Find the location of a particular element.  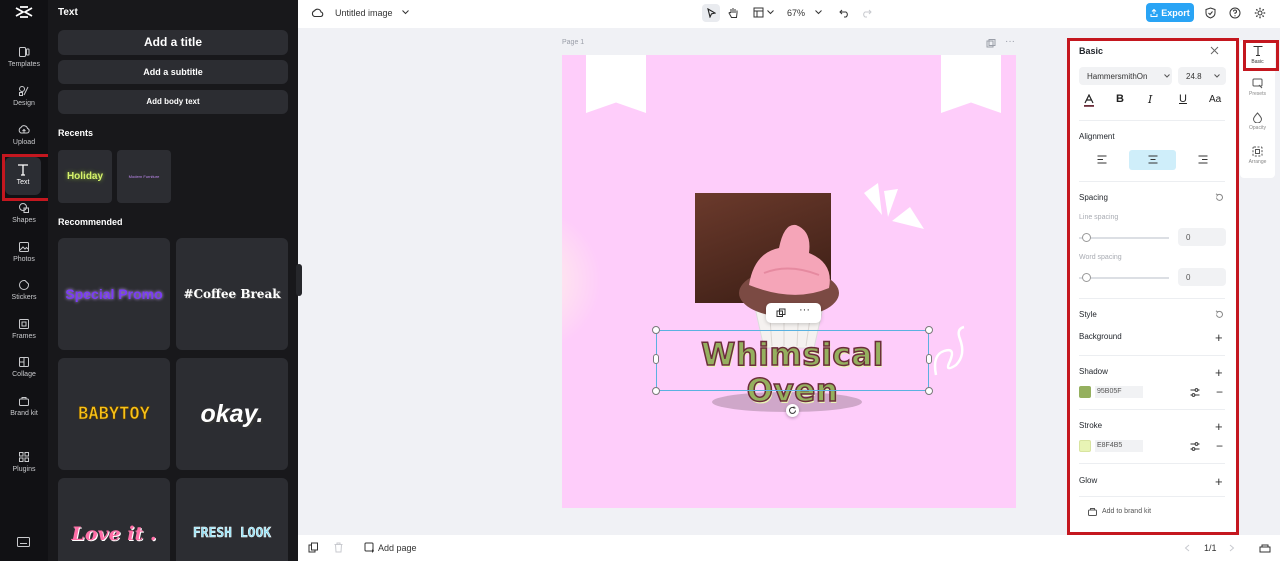

select-tool-button is located at coordinates (711, 13).